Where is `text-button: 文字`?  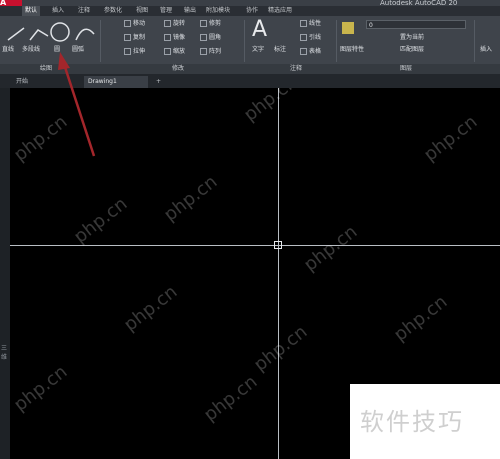
text-button: 文字 is located at coordinates (258, 50).